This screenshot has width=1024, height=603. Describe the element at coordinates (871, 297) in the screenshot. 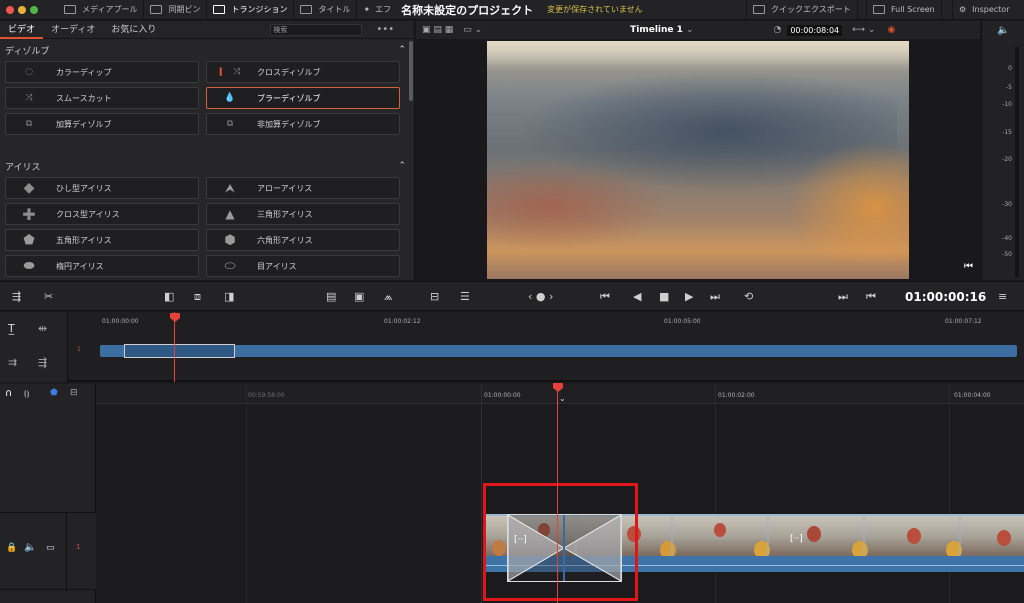

I see `prev-frame-icon: ⏮` at that location.